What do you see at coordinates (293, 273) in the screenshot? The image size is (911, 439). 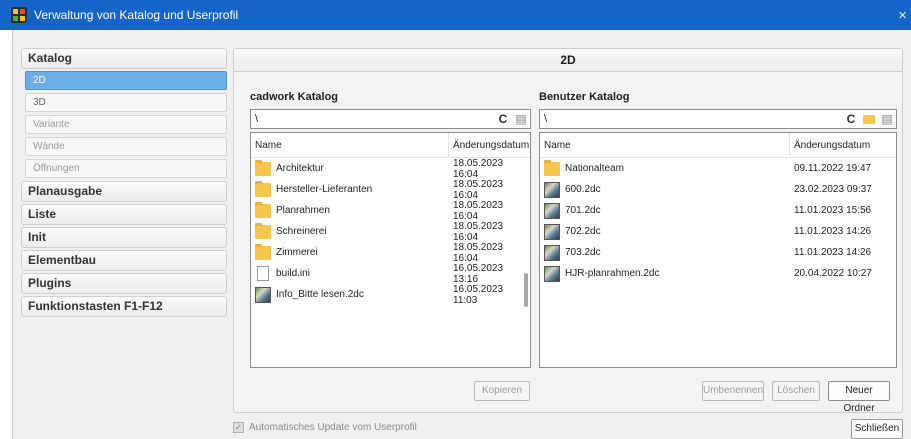 I see `item-name: build.ini` at bounding box center [293, 273].